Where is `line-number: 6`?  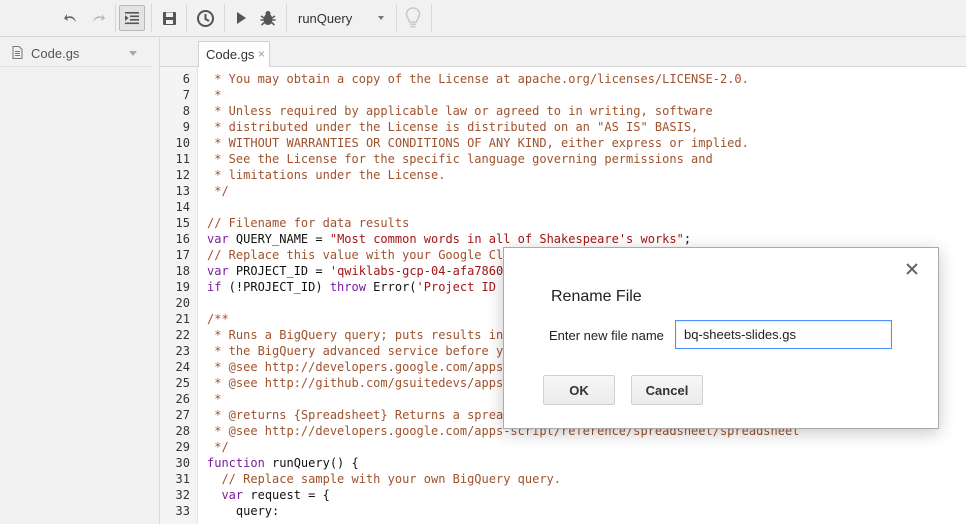
line-number: 6 is located at coordinates (186, 79).